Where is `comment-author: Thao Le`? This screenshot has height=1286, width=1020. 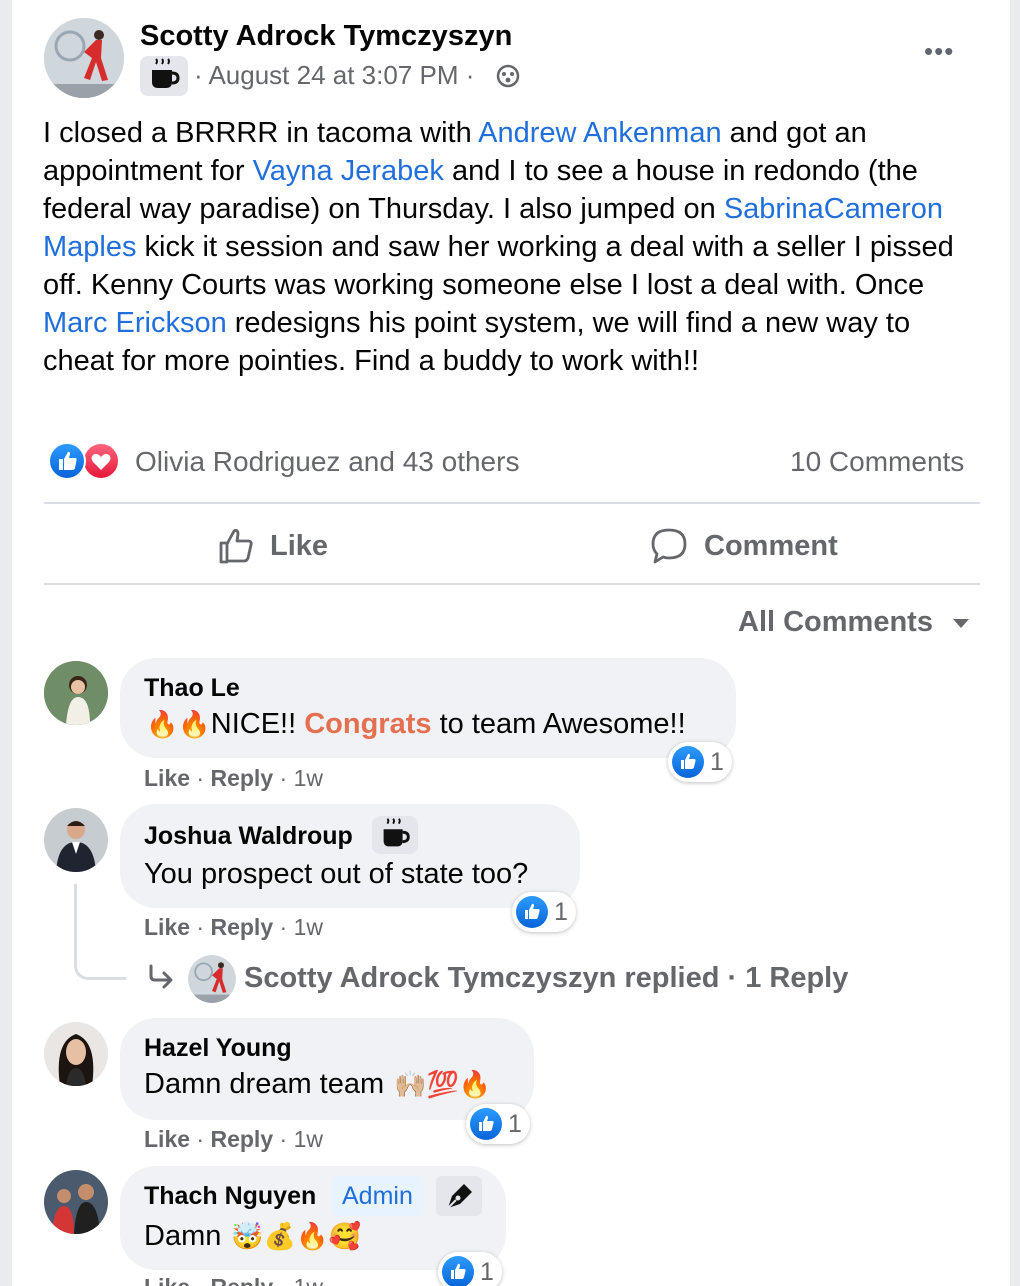 comment-author: Thao Le is located at coordinates (192, 688).